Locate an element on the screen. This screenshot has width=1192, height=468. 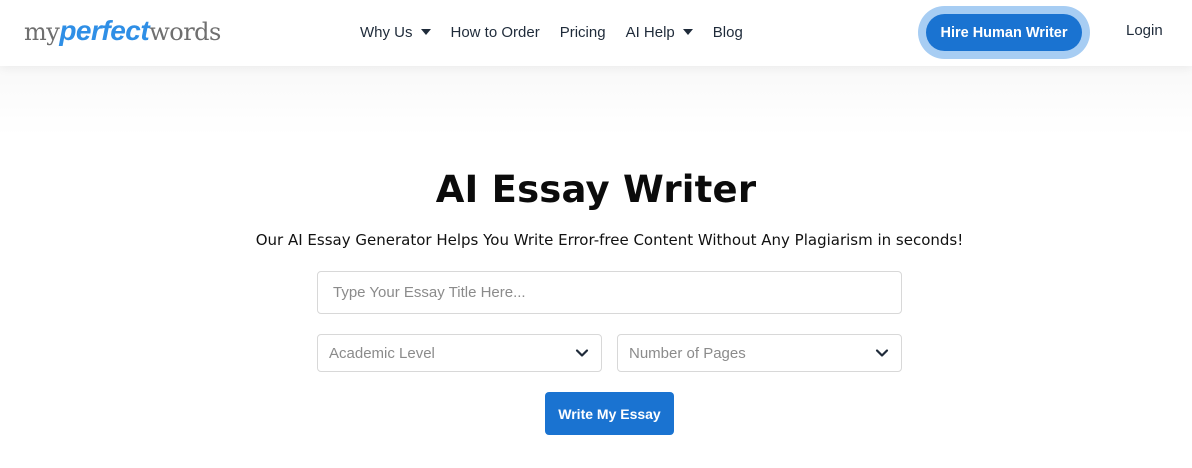
number-of-pages-select: Number of Pages is located at coordinates (759, 353).